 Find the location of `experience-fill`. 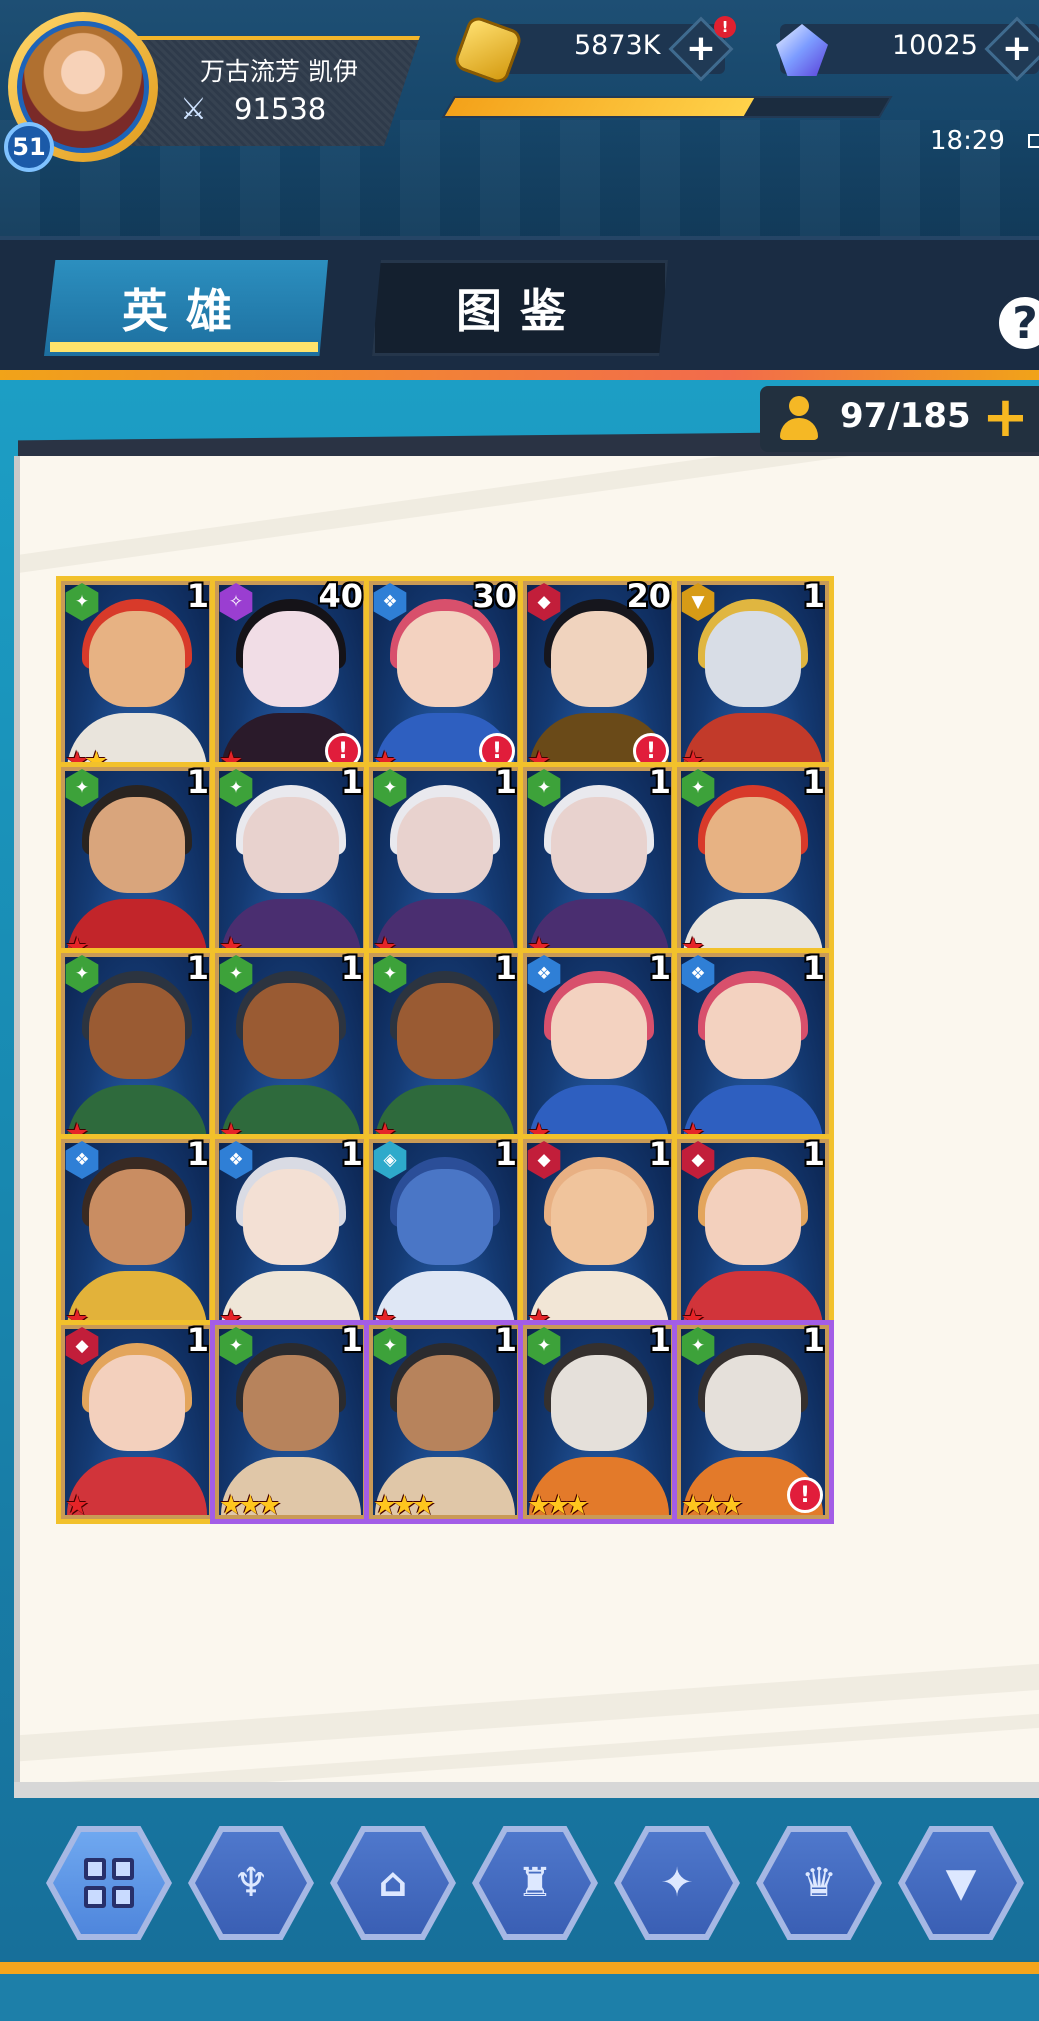

experience-fill is located at coordinates (599, 107).